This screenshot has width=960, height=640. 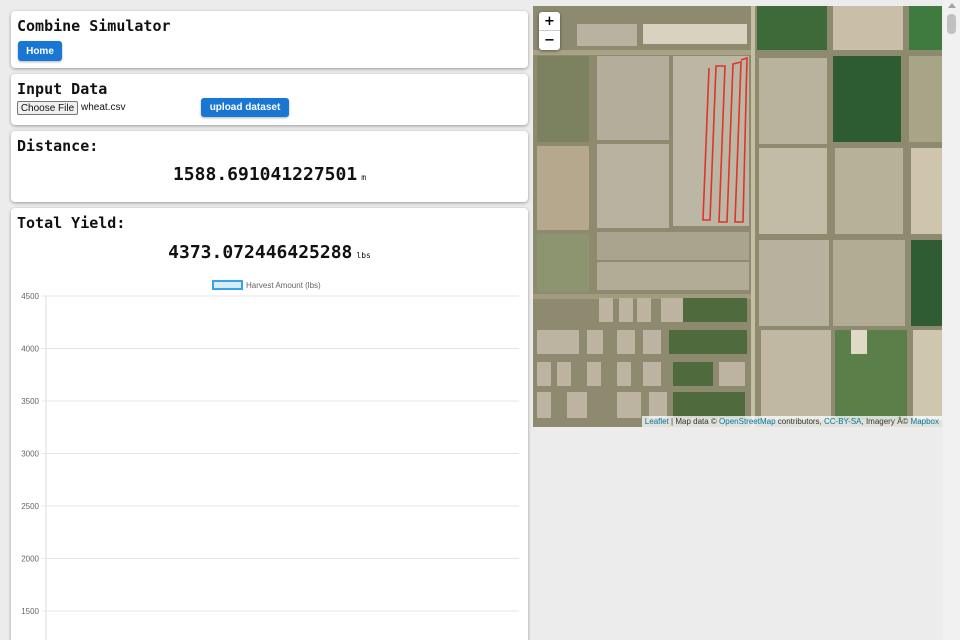 I want to click on y-tick-label: 4500, so click(x=30, y=296).